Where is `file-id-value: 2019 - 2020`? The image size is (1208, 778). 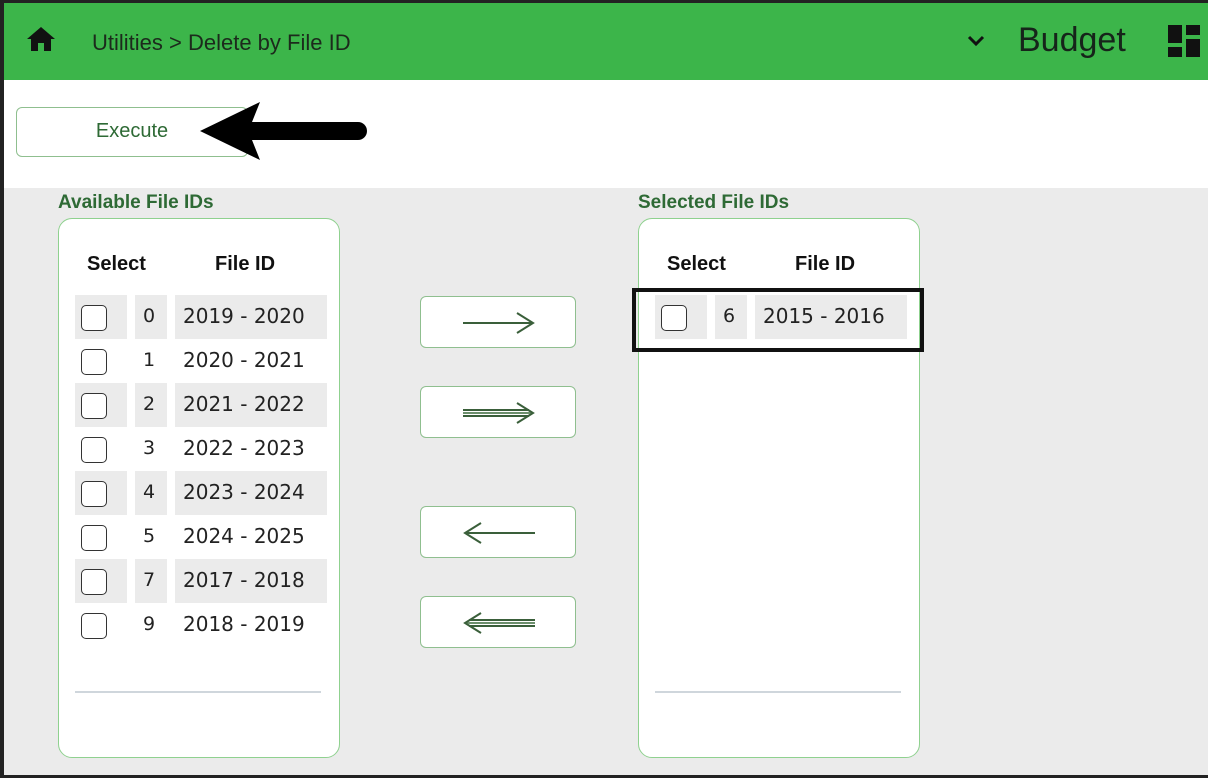 file-id-value: 2019 - 2020 is located at coordinates (244, 316).